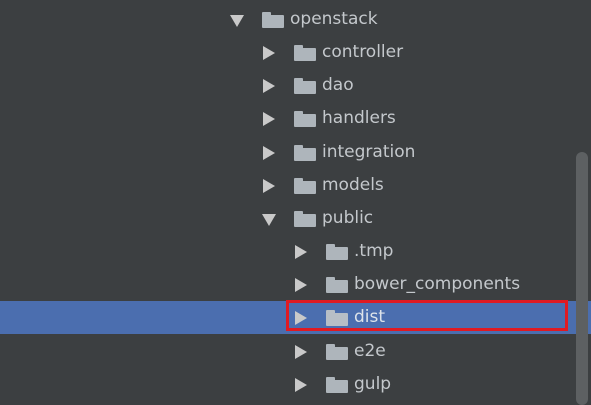  What do you see at coordinates (370, 351) in the screenshot?
I see `tree-item-label: e2e` at bounding box center [370, 351].